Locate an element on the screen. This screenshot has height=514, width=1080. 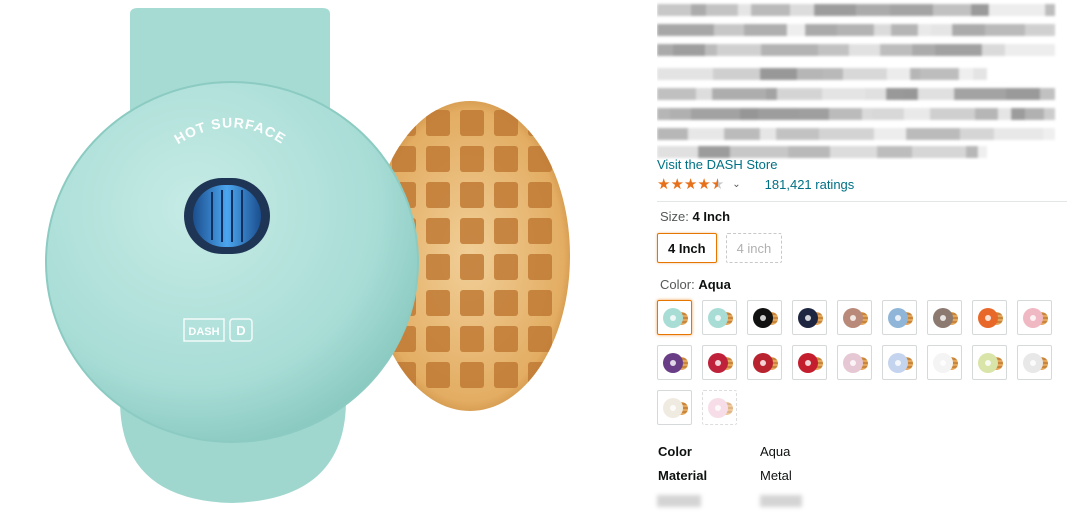
size-options: 4 Inch 4 inch is located at coordinates (720, 248).